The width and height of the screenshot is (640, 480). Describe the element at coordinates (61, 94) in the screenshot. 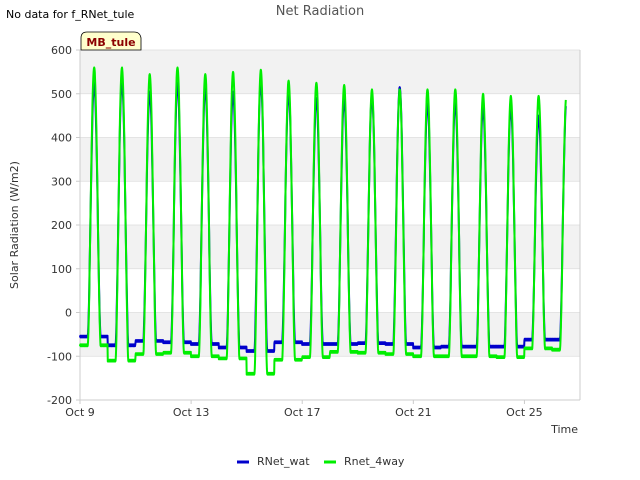

I see `y-tick-label: 500` at that location.